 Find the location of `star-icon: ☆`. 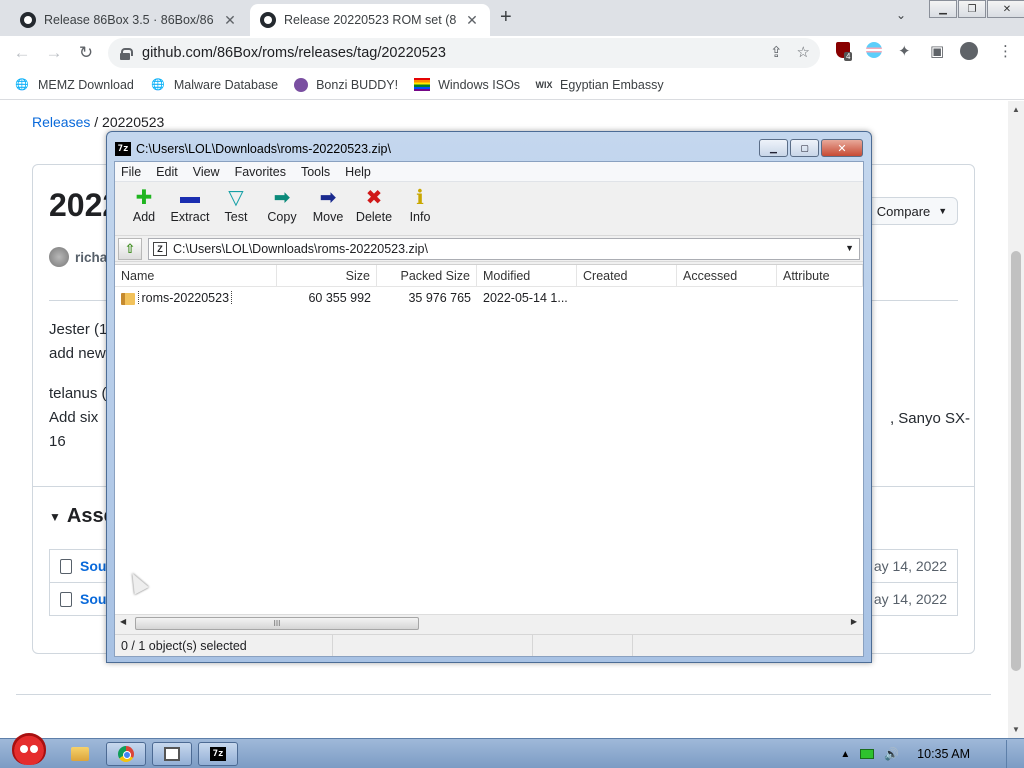

star-icon: ☆ is located at coordinates (803, 52).